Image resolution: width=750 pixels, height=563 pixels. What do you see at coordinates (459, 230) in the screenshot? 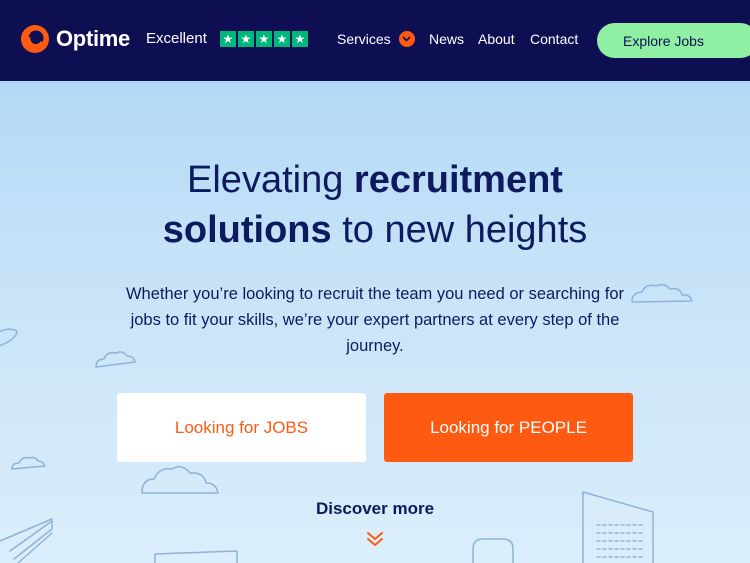
I see `hero-title-part: to new heights` at bounding box center [459, 230].